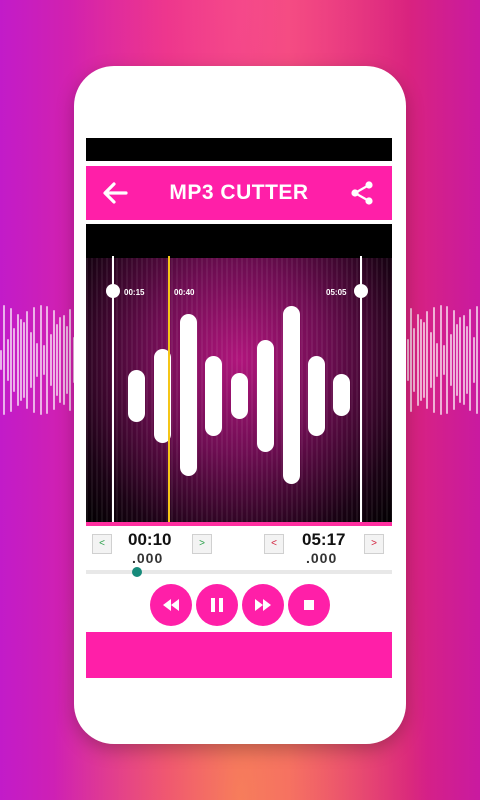 The image size is (480, 800). I want to click on playback-controls, so click(239, 605).